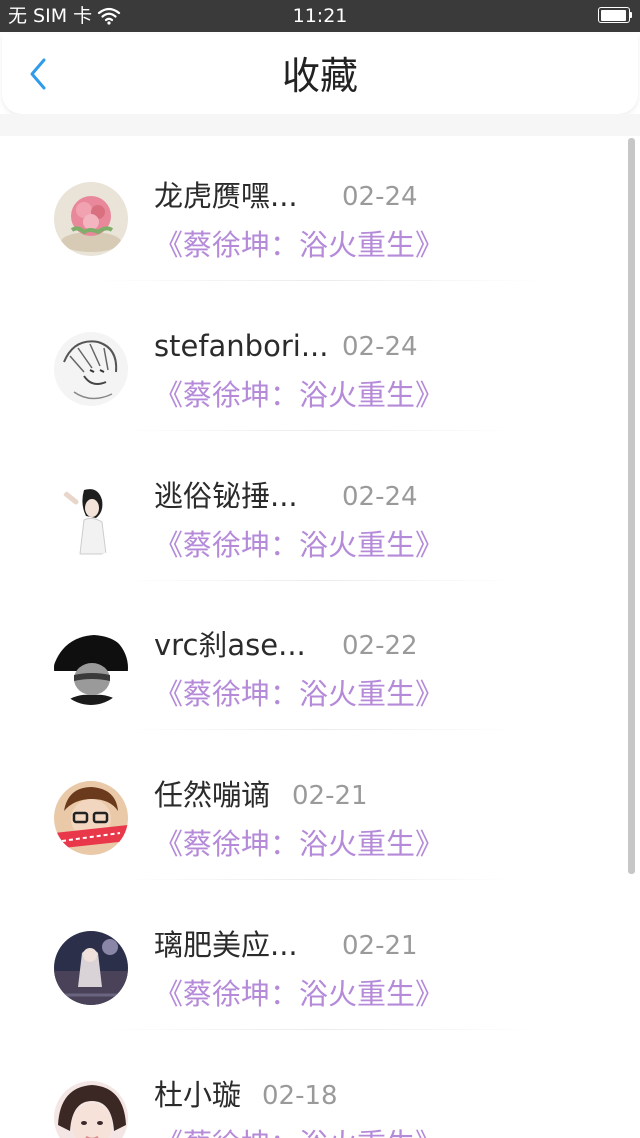  What do you see at coordinates (320, 511) in the screenshot?
I see `list-item: 逃俗铋捶... 02-24 《蔡徐坤：浴火重生》` at bounding box center [320, 511].